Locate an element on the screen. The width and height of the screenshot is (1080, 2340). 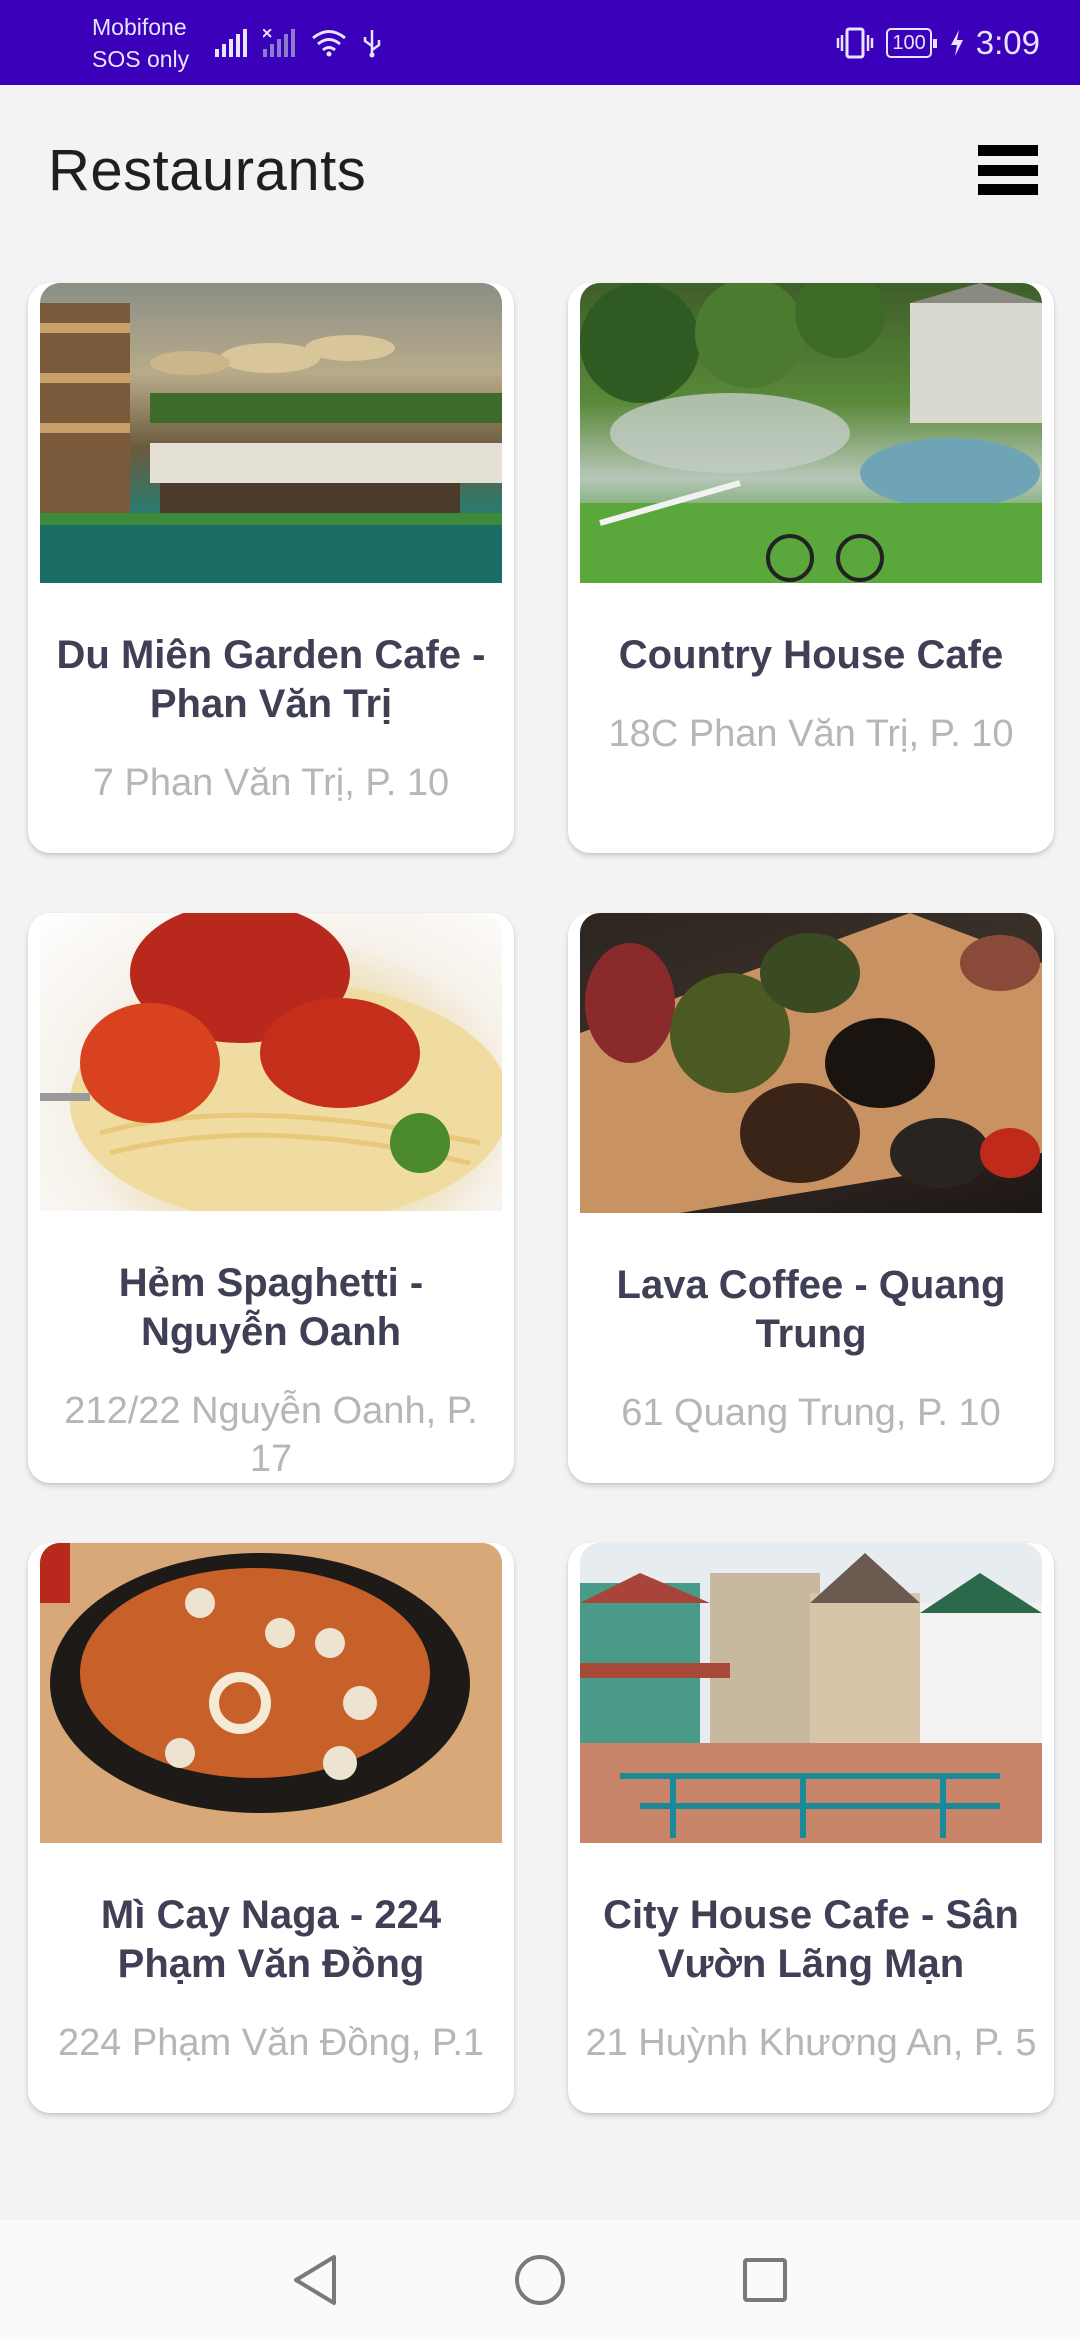
home-icon is located at coordinates (540, 2280).